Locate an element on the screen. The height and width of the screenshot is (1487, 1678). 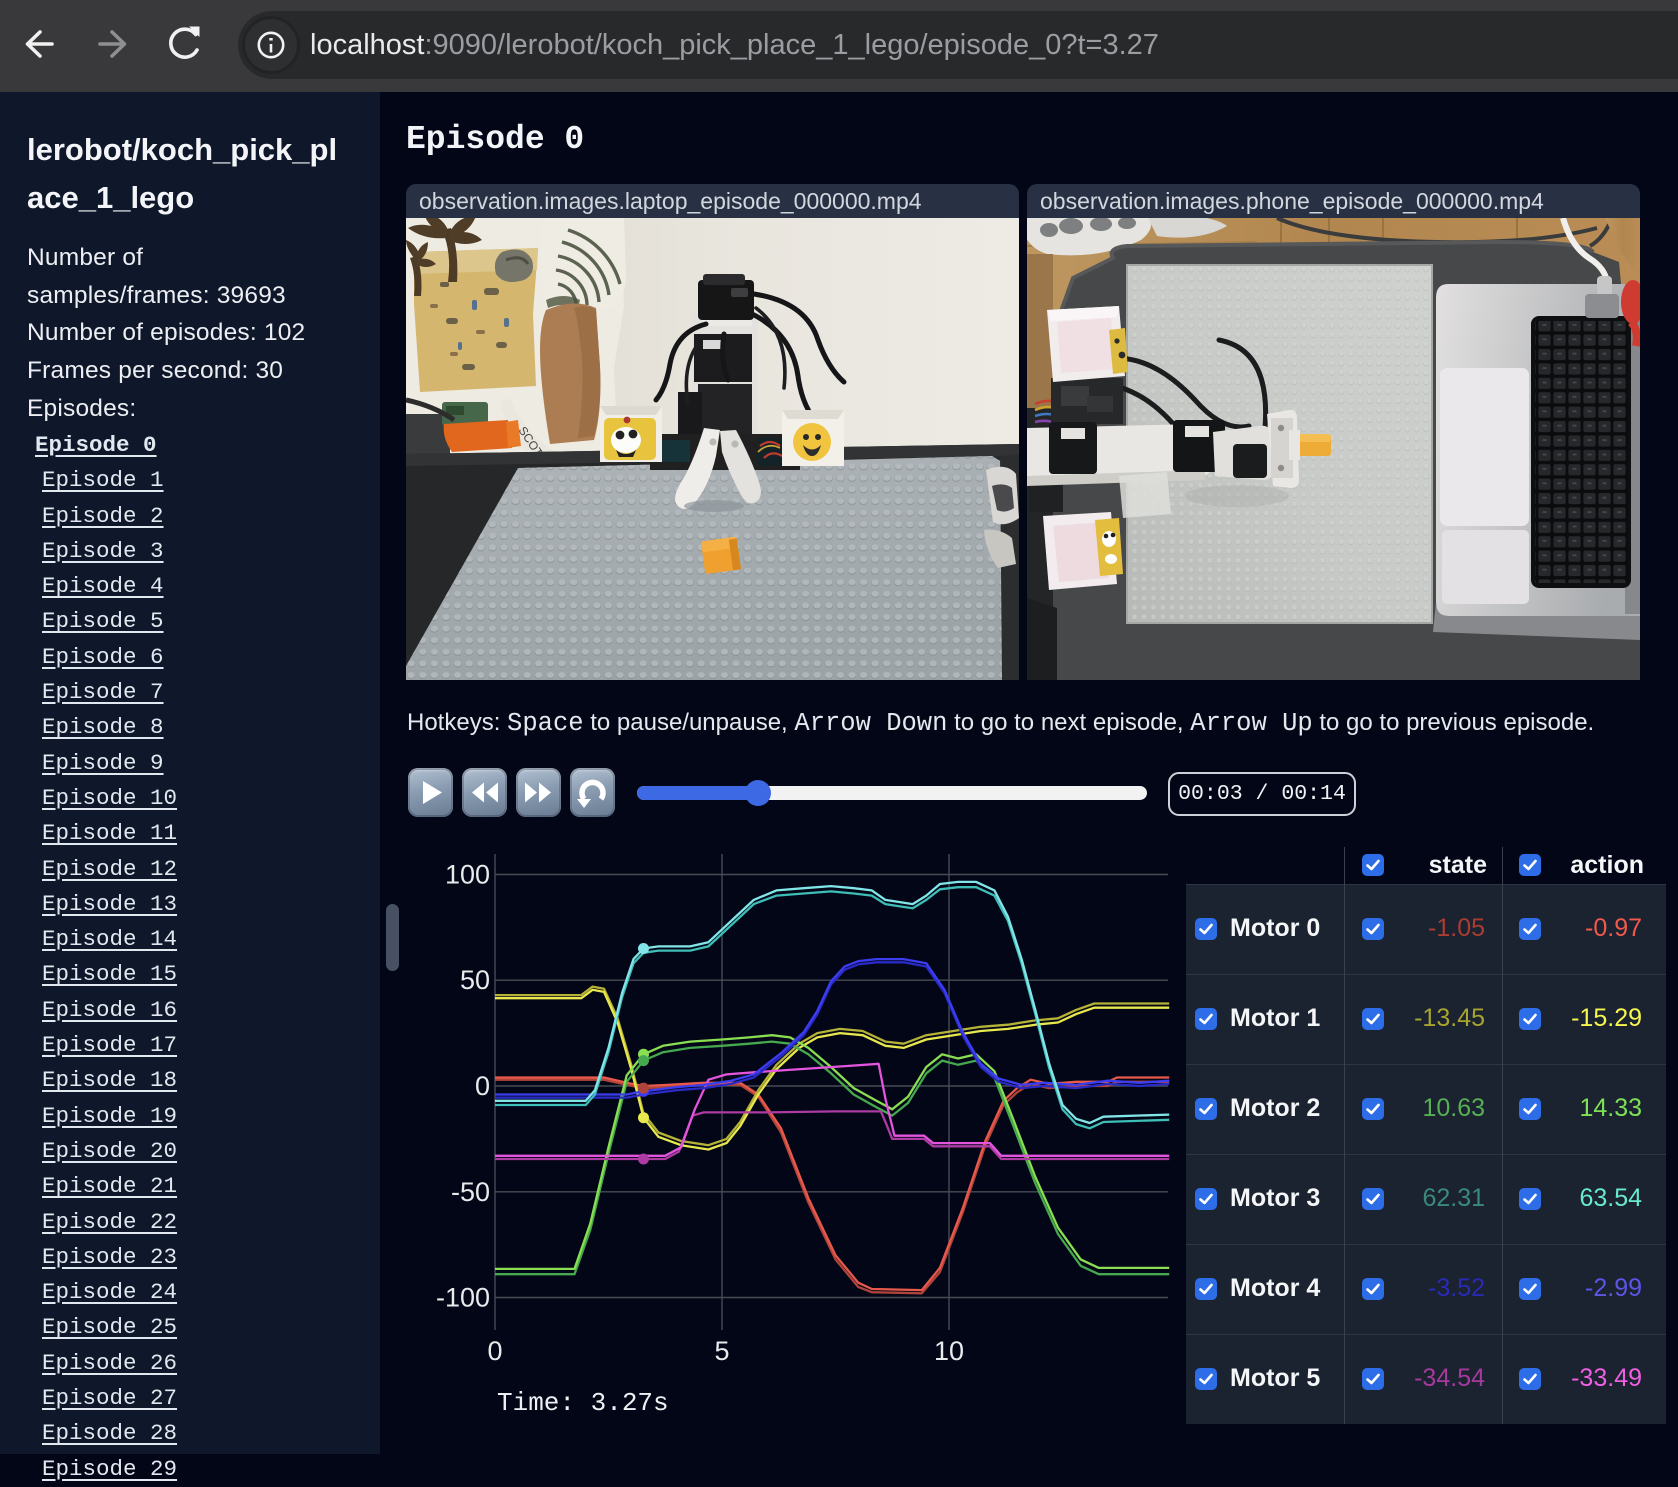
svg-text: 100 is located at coordinates (467, 875).